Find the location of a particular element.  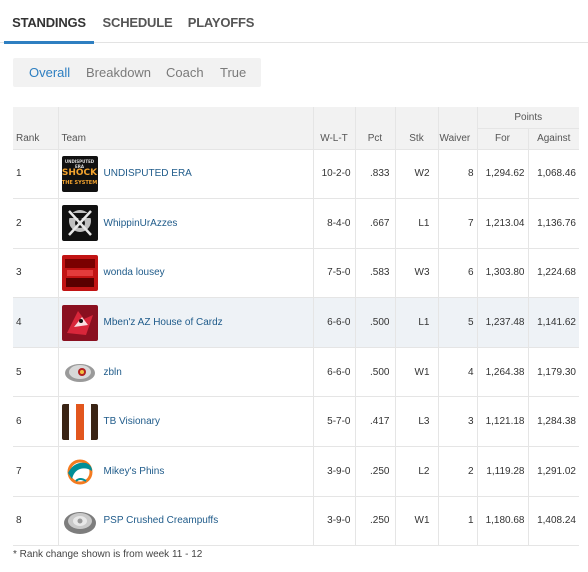

team-name-link: zbln is located at coordinates (113, 372).